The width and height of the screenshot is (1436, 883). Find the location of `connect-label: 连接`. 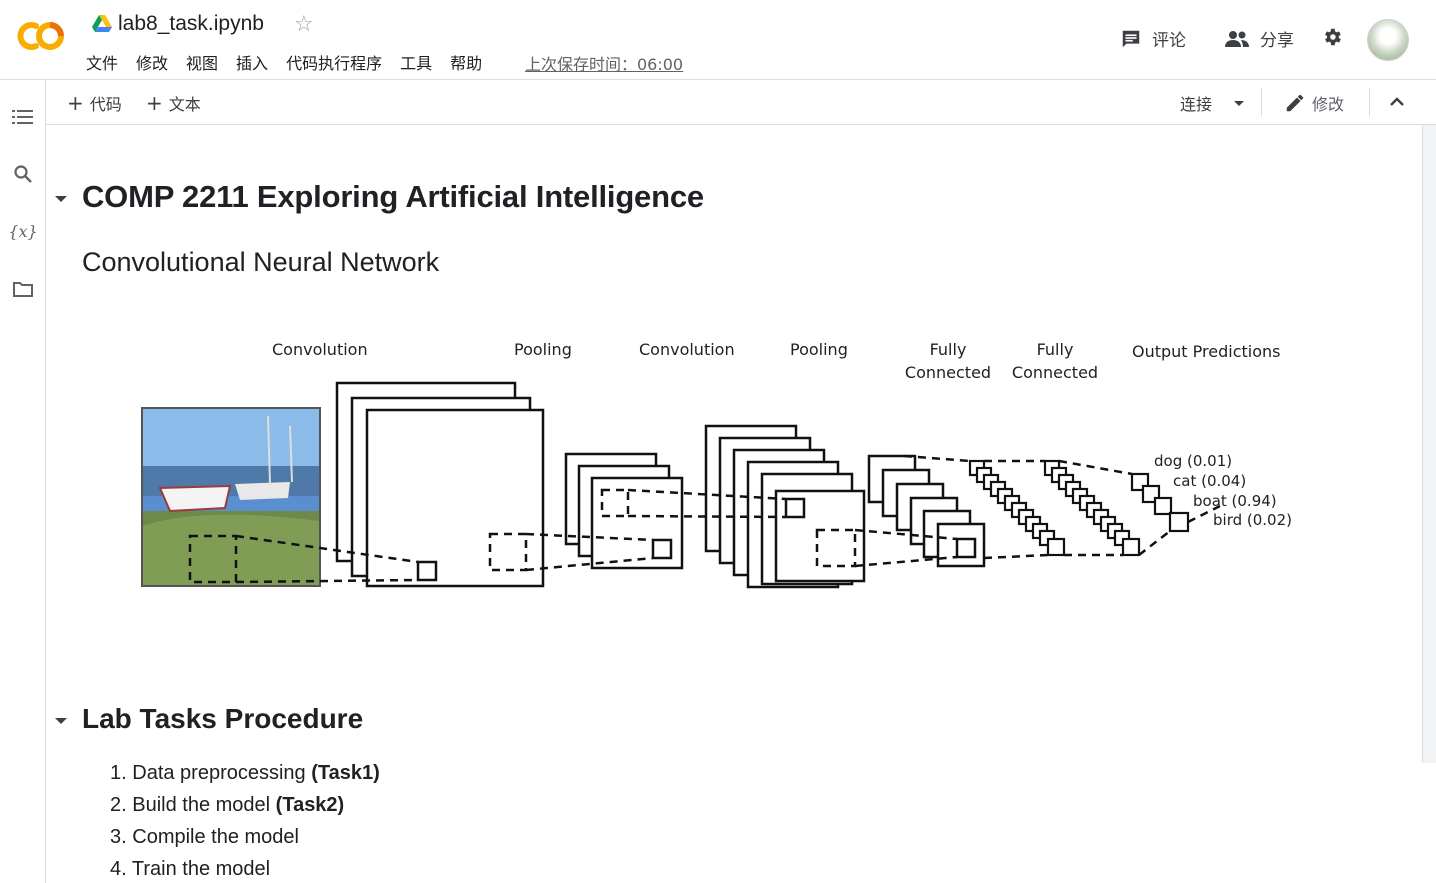

connect-label: 连接 is located at coordinates (1196, 104).